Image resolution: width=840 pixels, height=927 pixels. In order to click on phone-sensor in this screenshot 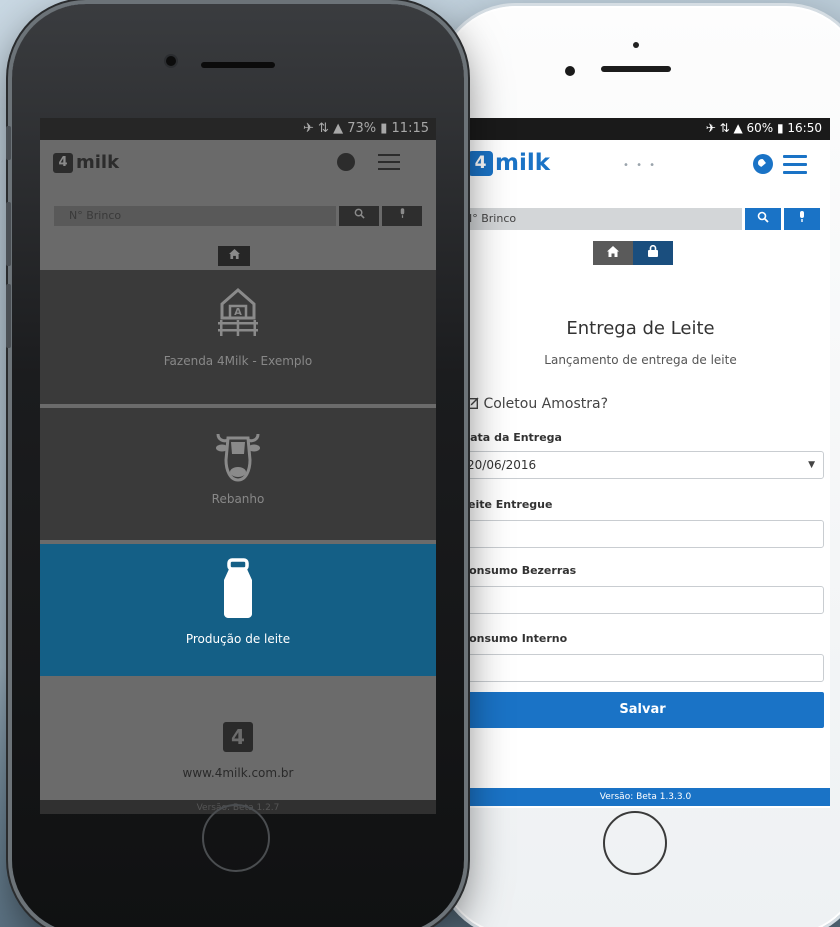, I will do `click(636, 45)`.